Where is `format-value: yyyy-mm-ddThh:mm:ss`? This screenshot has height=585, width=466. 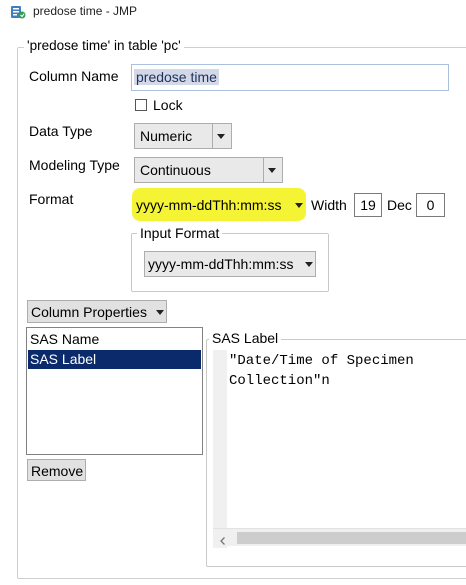 format-value: yyyy-mm-ddThh:mm:ss is located at coordinates (209, 205).